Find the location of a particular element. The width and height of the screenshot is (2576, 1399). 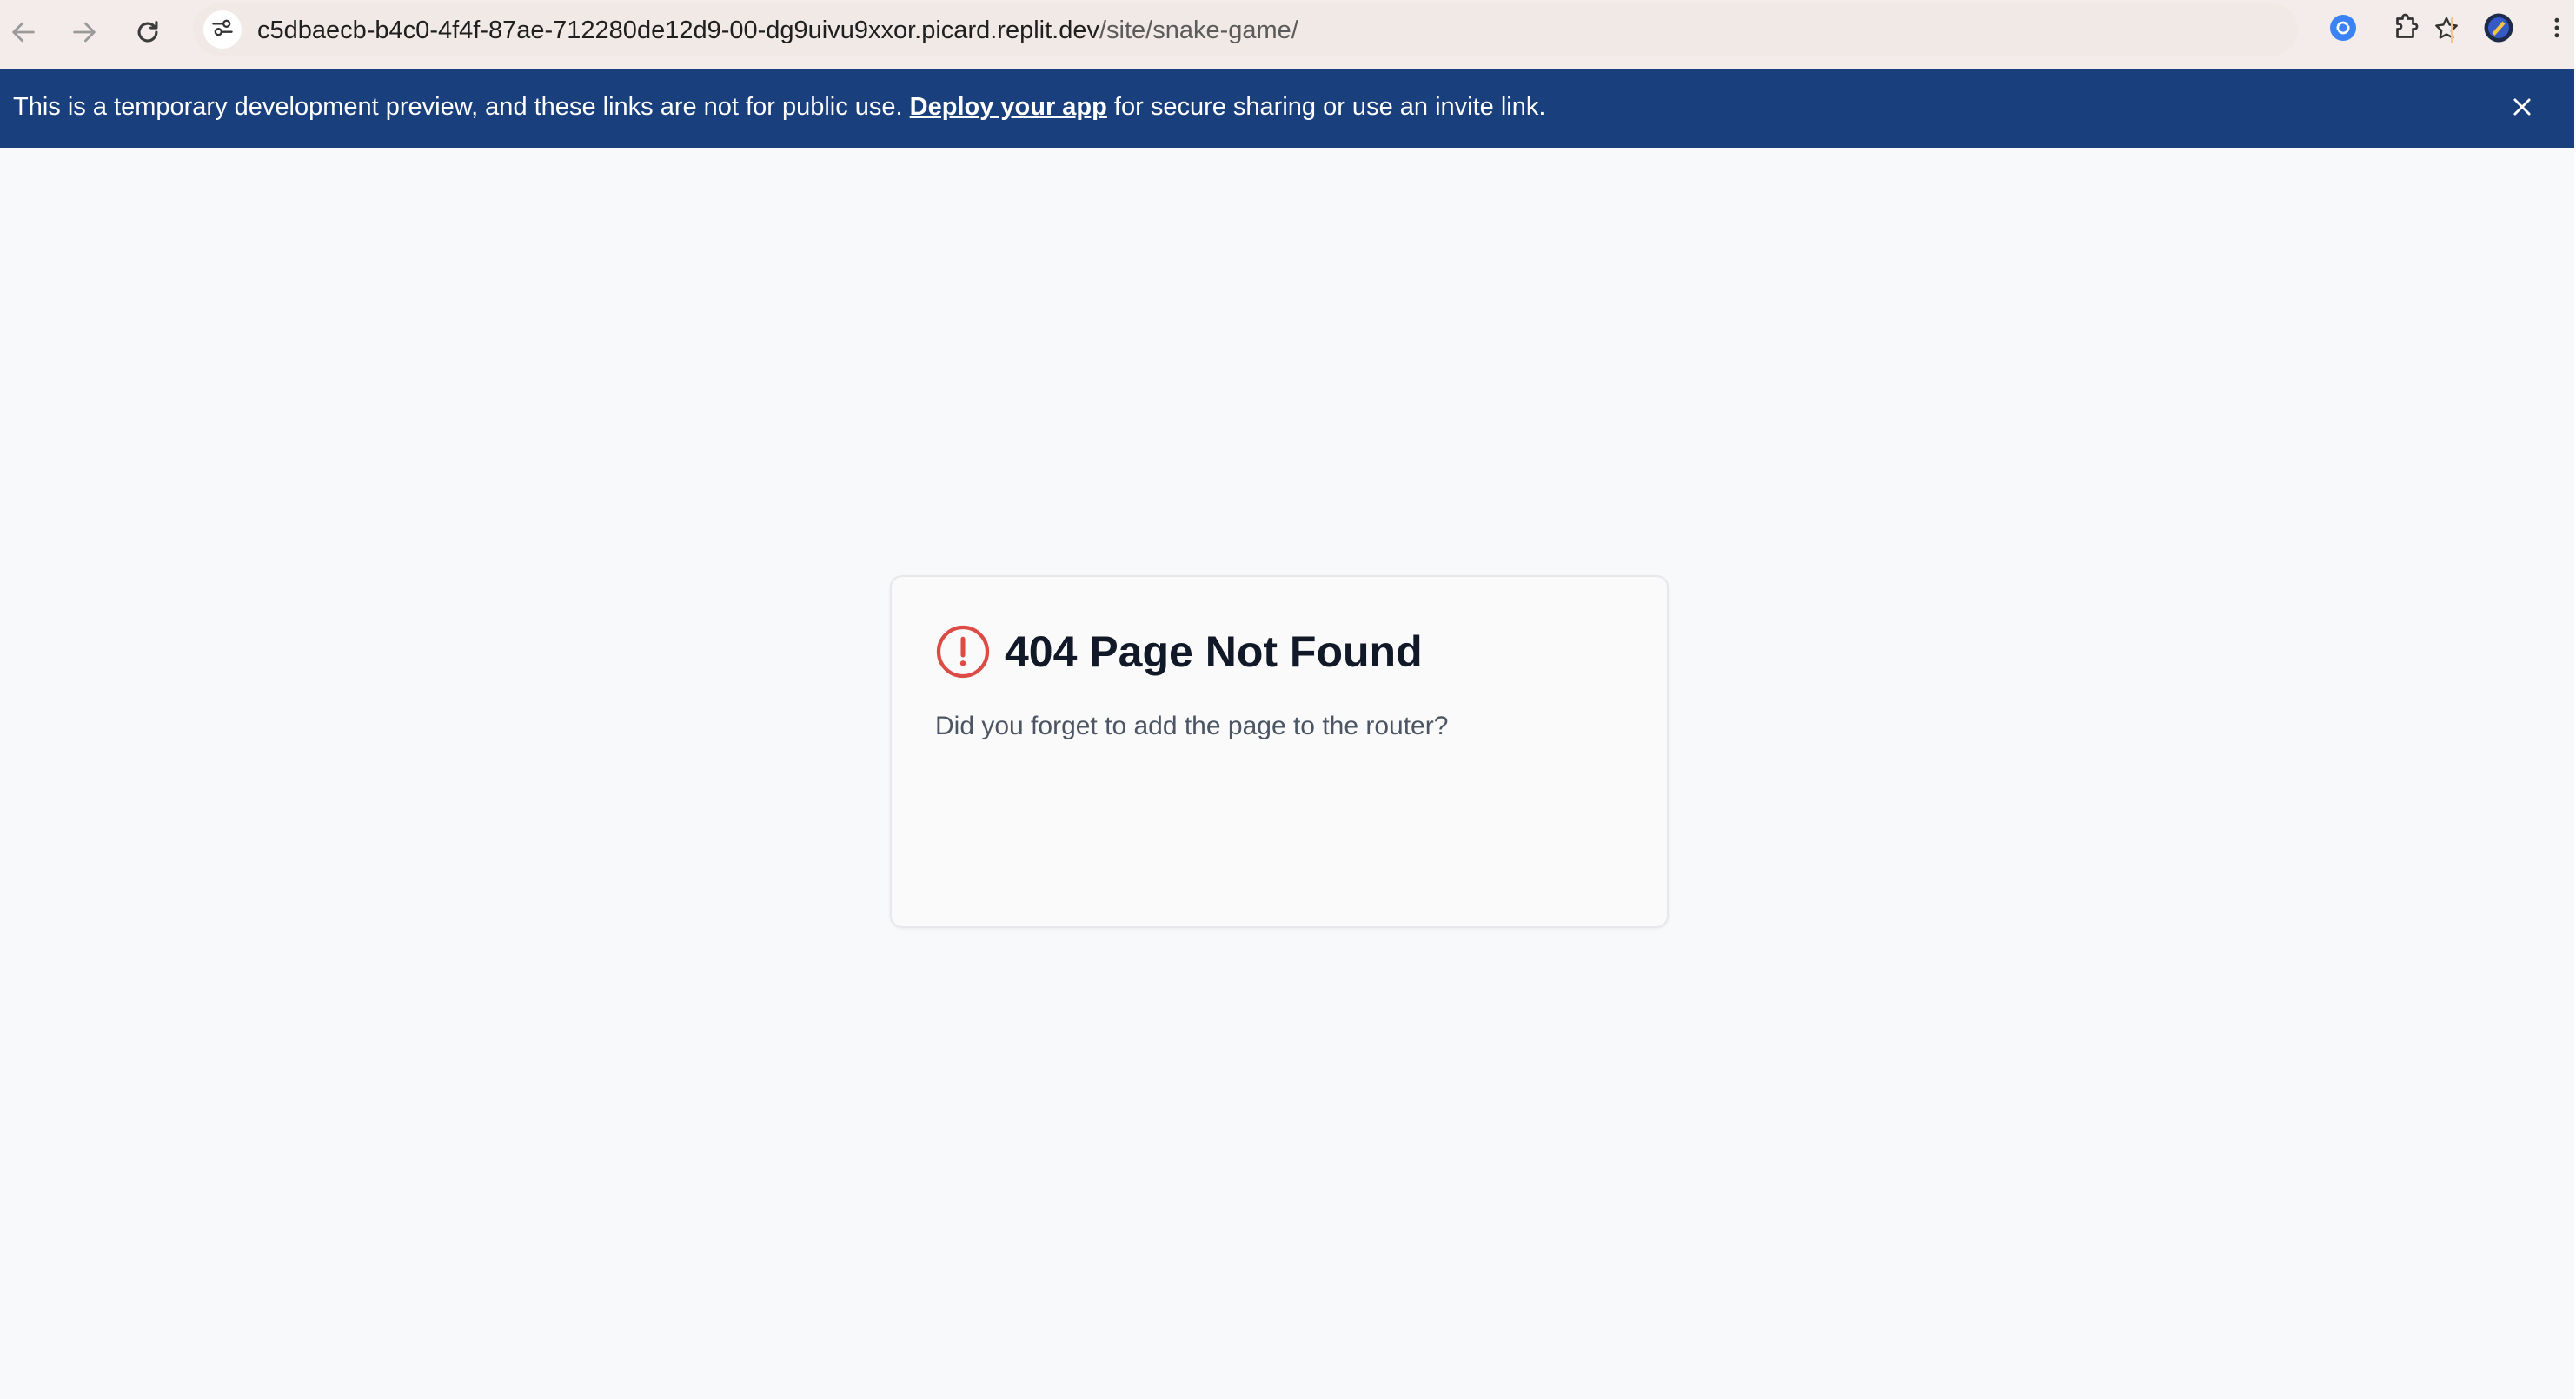

forward-button is located at coordinates (84, 34).